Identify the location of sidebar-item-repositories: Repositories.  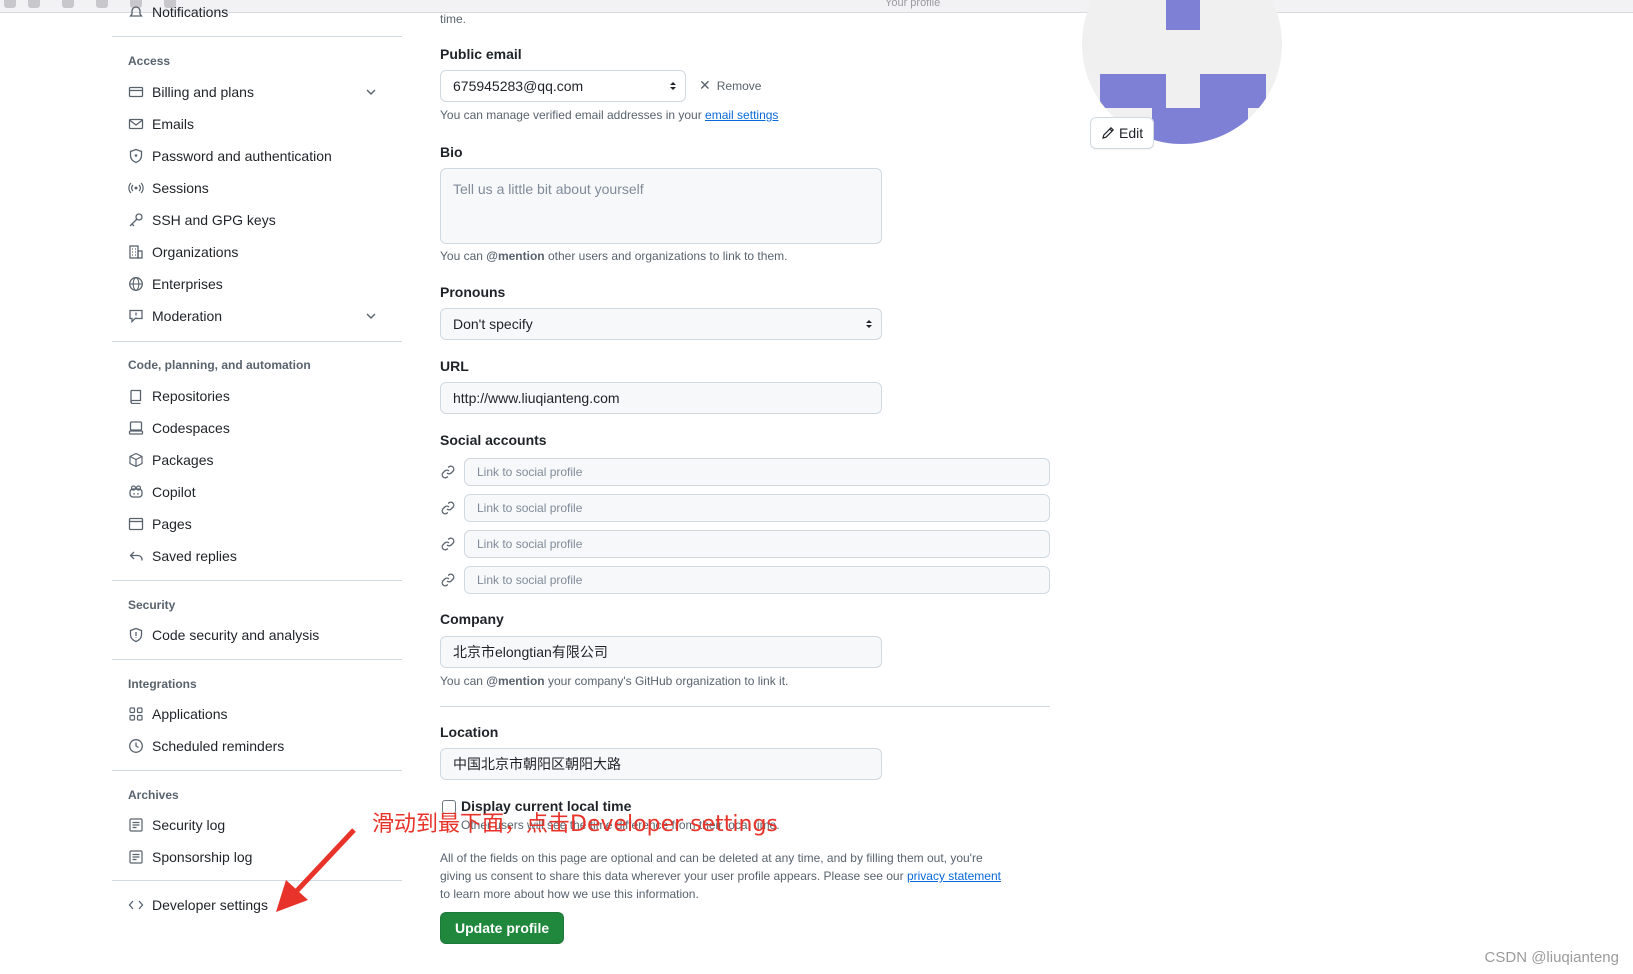
(257, 396).